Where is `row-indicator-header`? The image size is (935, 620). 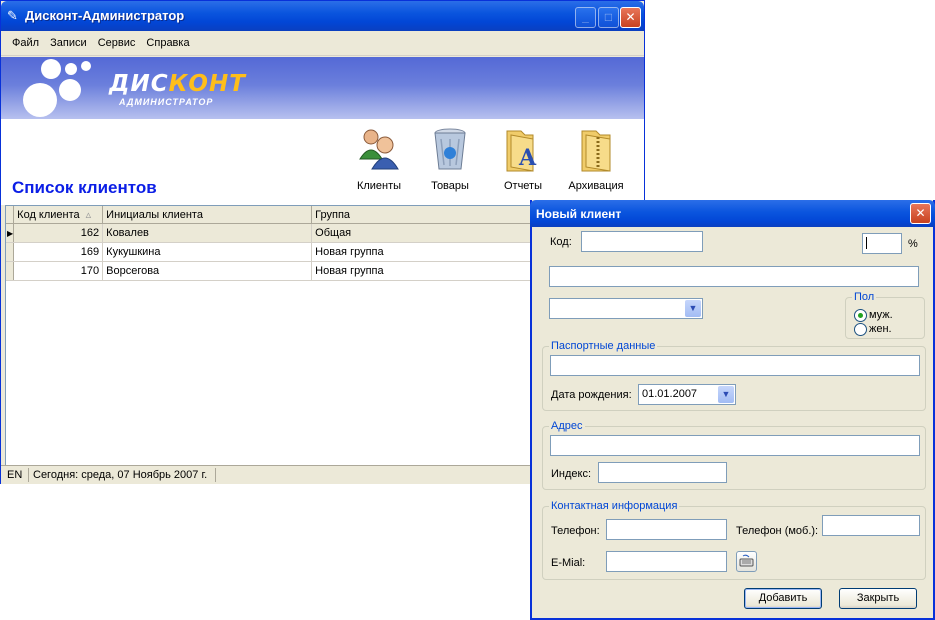 row-indicator-header is located at coordinates (10, 215).